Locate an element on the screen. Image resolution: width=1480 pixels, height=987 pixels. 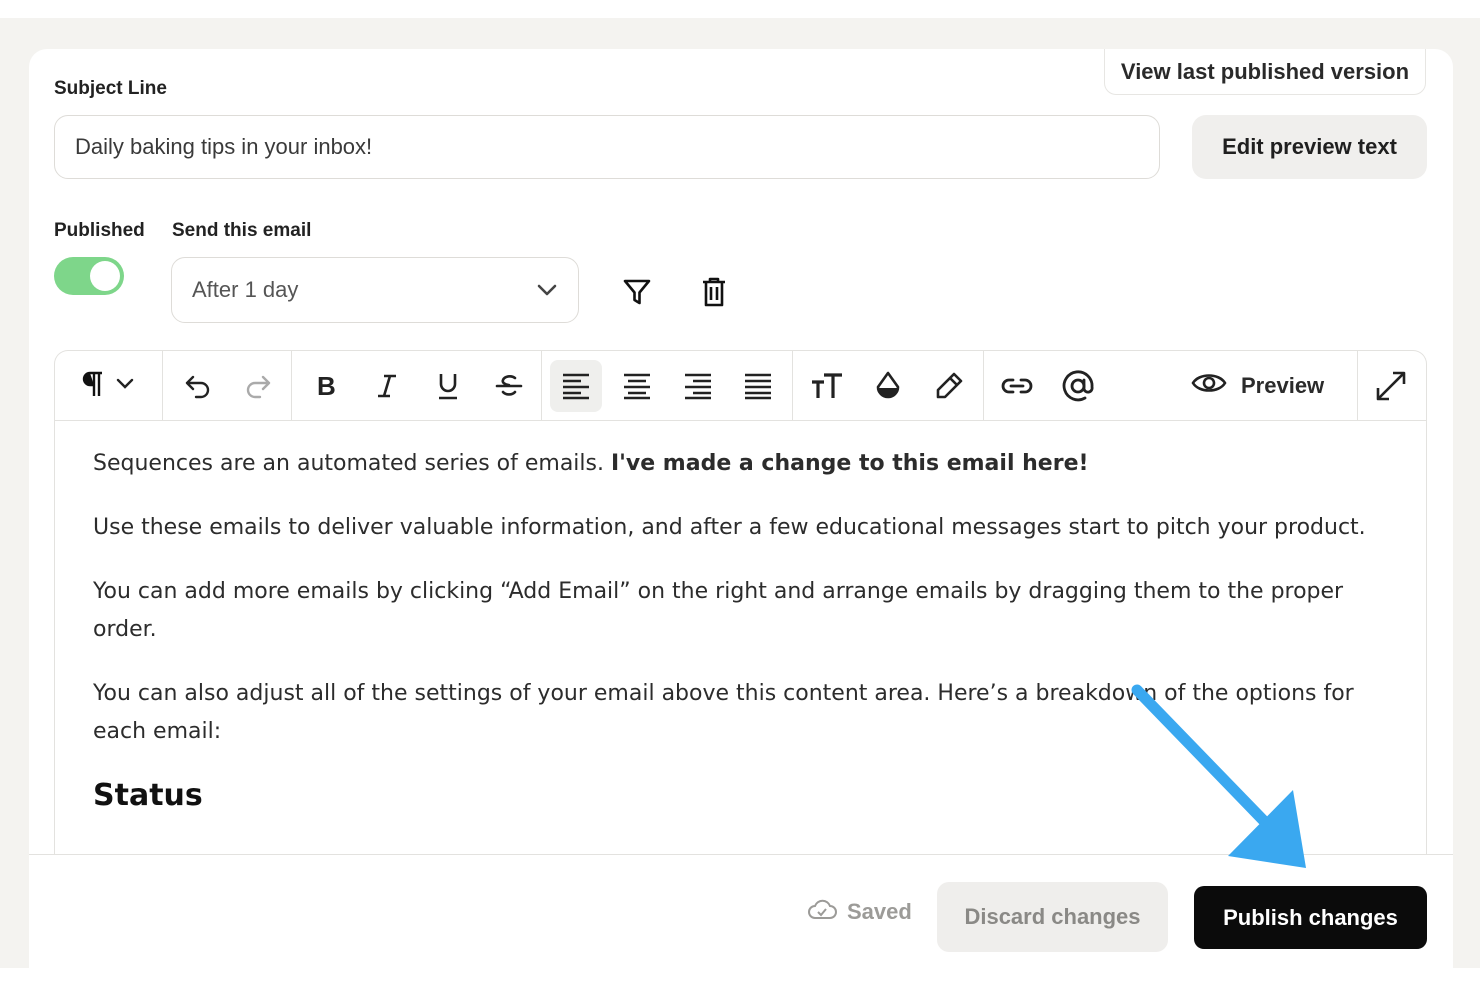
align-right-icon is located at coordinates (698, 386).